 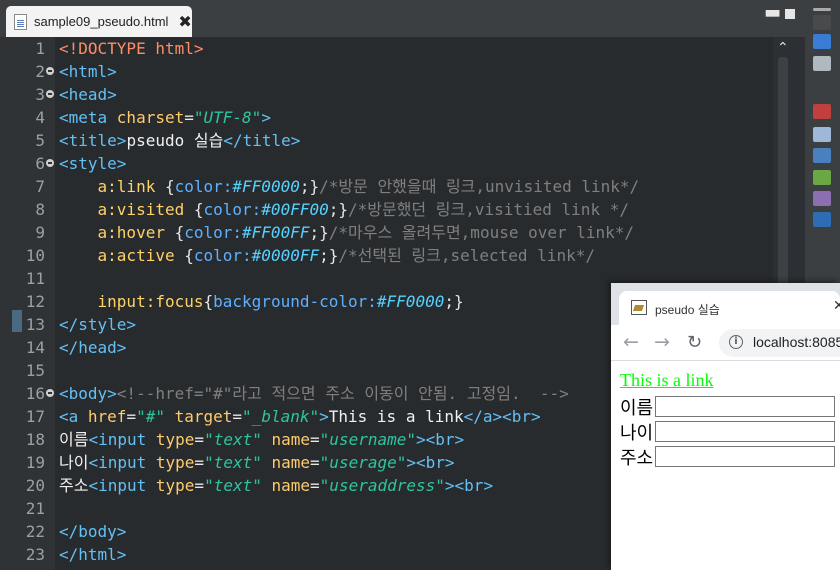 I want to click on line-number: 9, so click(x=40, y=232).